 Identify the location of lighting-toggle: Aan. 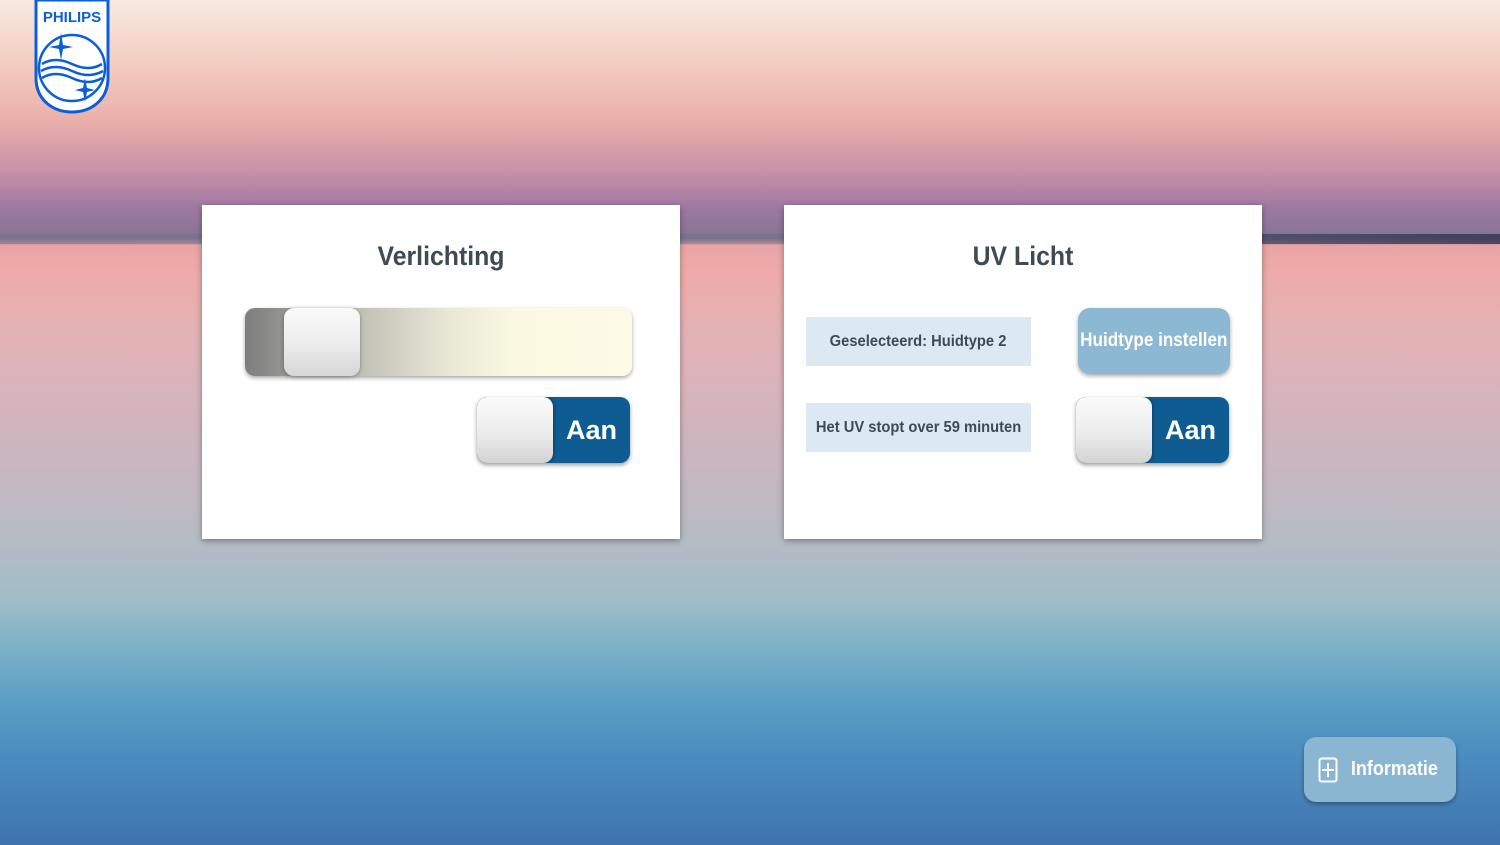
(553, 430).